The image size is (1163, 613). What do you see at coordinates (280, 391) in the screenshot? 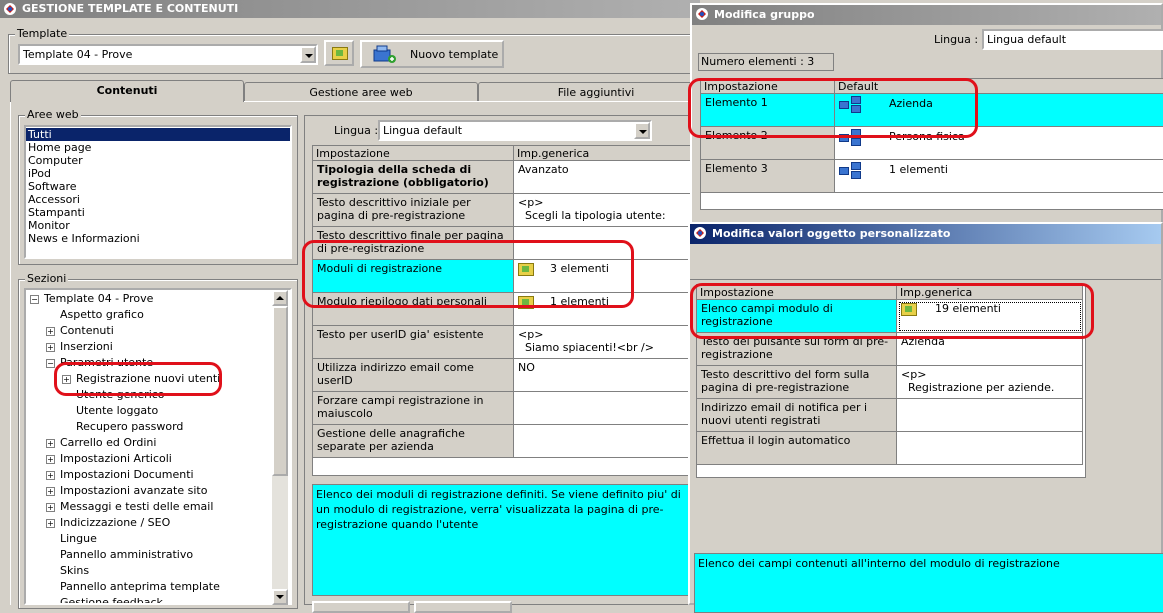
I see `scroll-thumb` at bounding box center [280, 391].